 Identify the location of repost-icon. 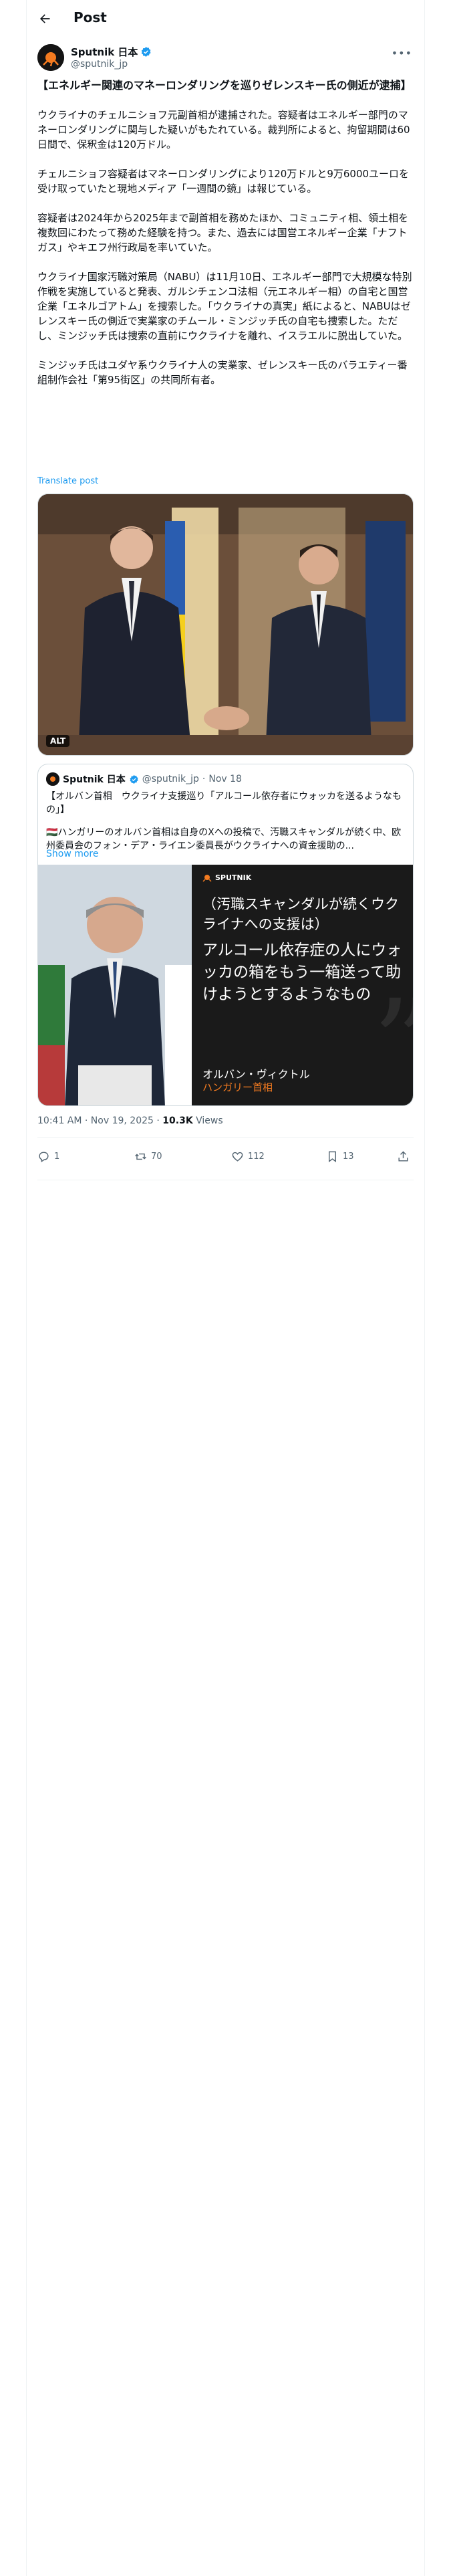
(140, 1156).